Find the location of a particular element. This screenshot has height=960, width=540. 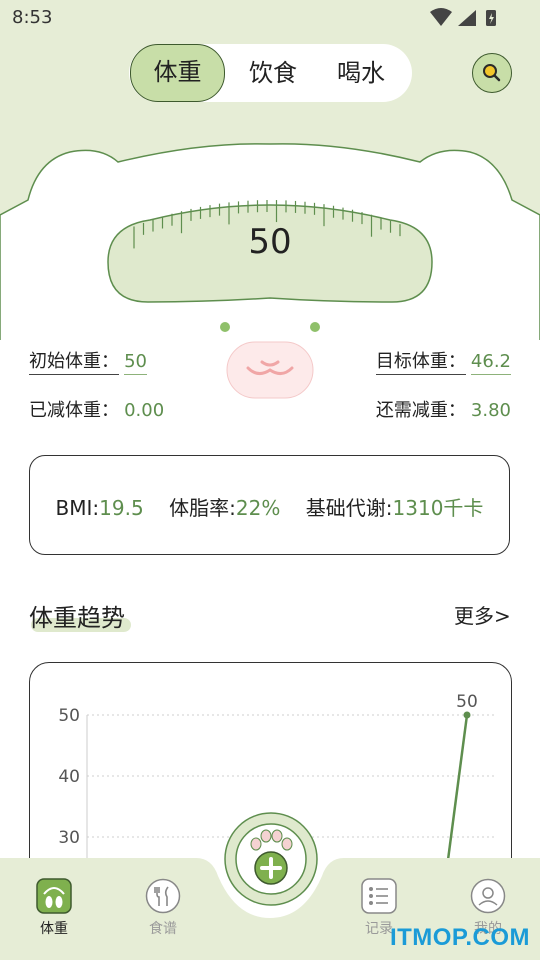

current-weight: 50 is located at coordinates (270, 242).